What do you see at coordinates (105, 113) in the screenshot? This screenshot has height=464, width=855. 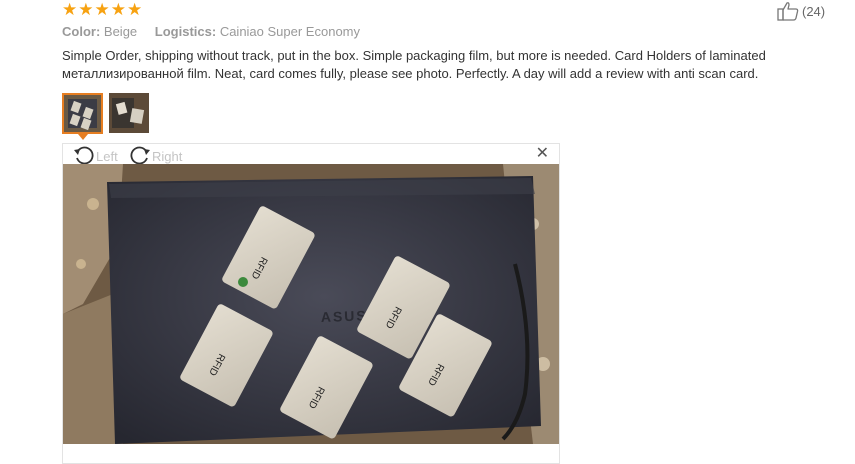 I see `review-thumbnails` at bounding box center [105, 113].